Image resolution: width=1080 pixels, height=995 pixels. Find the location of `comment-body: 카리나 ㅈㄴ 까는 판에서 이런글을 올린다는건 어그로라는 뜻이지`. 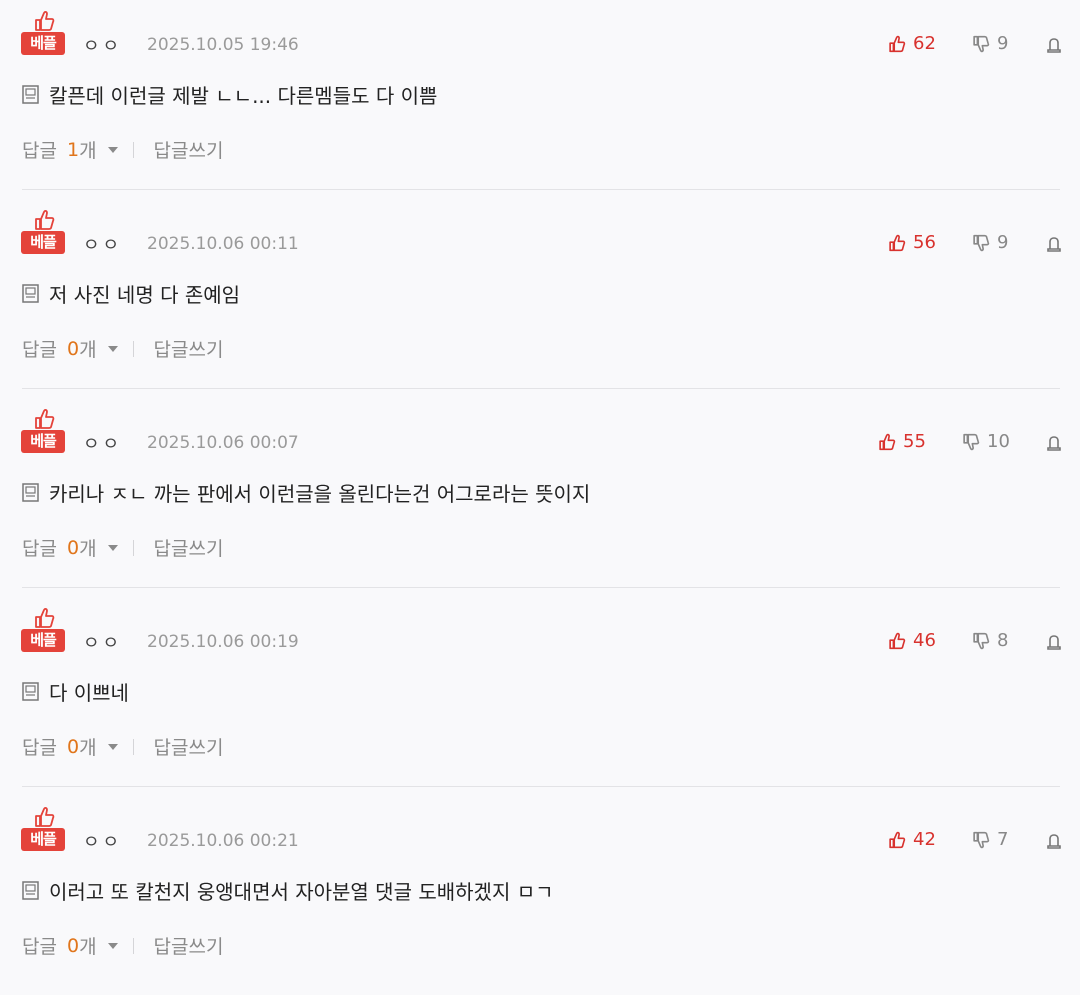

comment-body: 카리나 ㅈㄴ 까는 판에서 이런글을 올린다는건 어그로라는 뜻이지 is located at coordinates (306, 492).